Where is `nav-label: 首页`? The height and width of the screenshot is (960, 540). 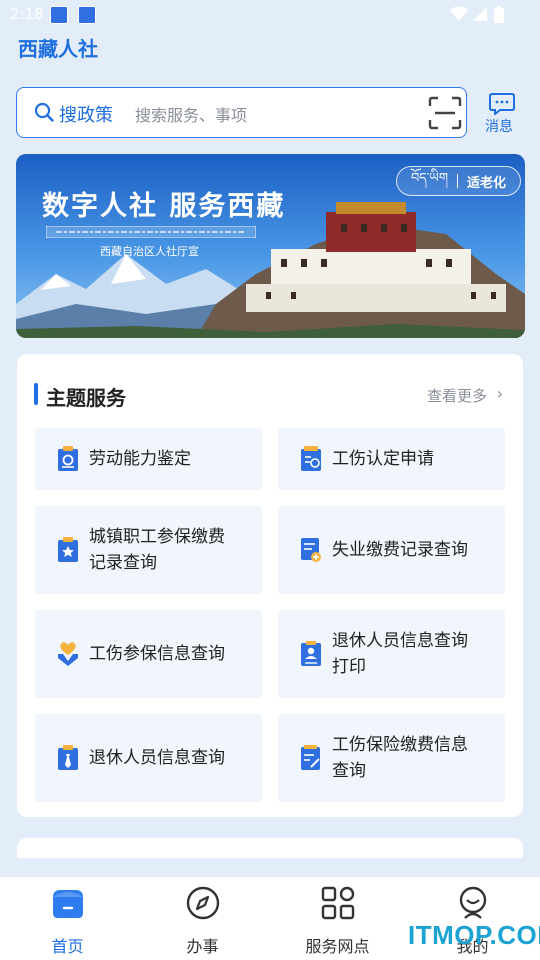 nav-label: 首页 is located at coordinates (67, 946).